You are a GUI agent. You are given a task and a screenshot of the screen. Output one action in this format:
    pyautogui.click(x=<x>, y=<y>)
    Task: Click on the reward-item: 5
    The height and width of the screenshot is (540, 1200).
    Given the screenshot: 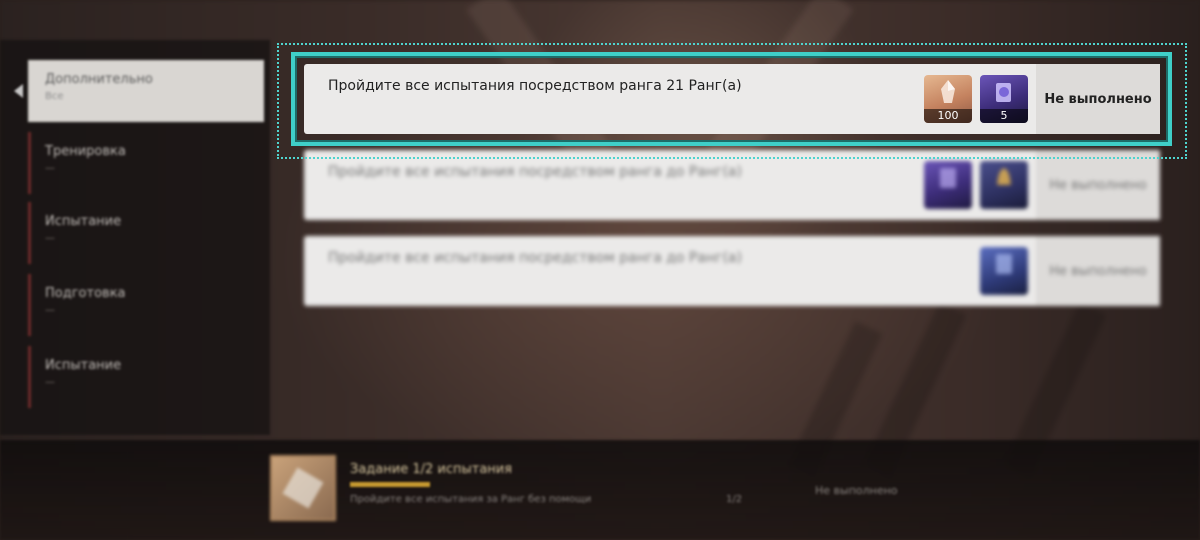 What is the action you would take?
    pyautogui.click(x=1004, y=99)
    